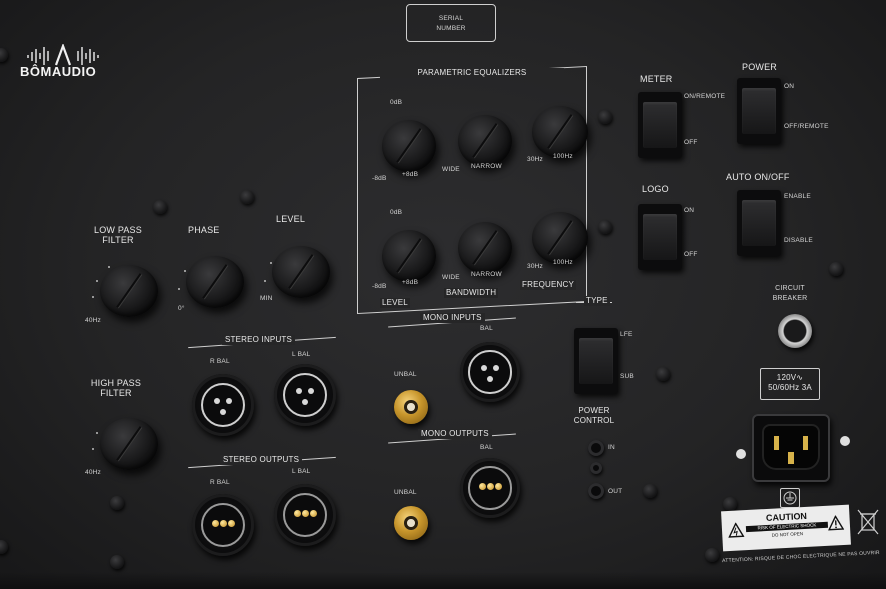 The width and height of the screenshot is (886, 589). Describe the element at coordinates (443, 580) in the screenshot. I see `panel-bottom-edge` at that location.